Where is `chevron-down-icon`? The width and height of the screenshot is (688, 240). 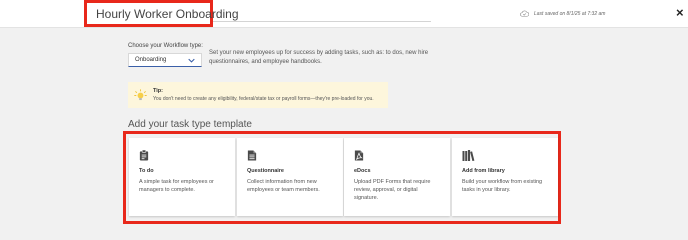 chevron-down-icon is located at coordinates (191, 60).